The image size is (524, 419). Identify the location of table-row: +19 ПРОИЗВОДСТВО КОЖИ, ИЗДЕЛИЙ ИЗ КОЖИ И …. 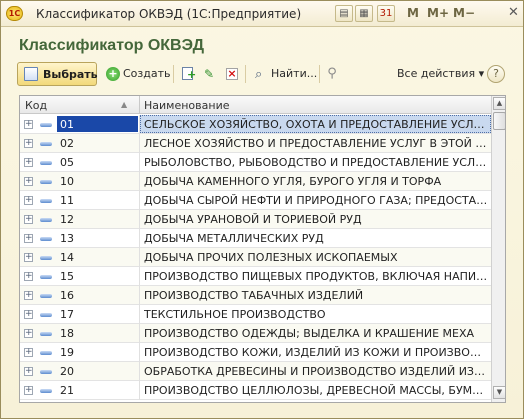
(255, 352).